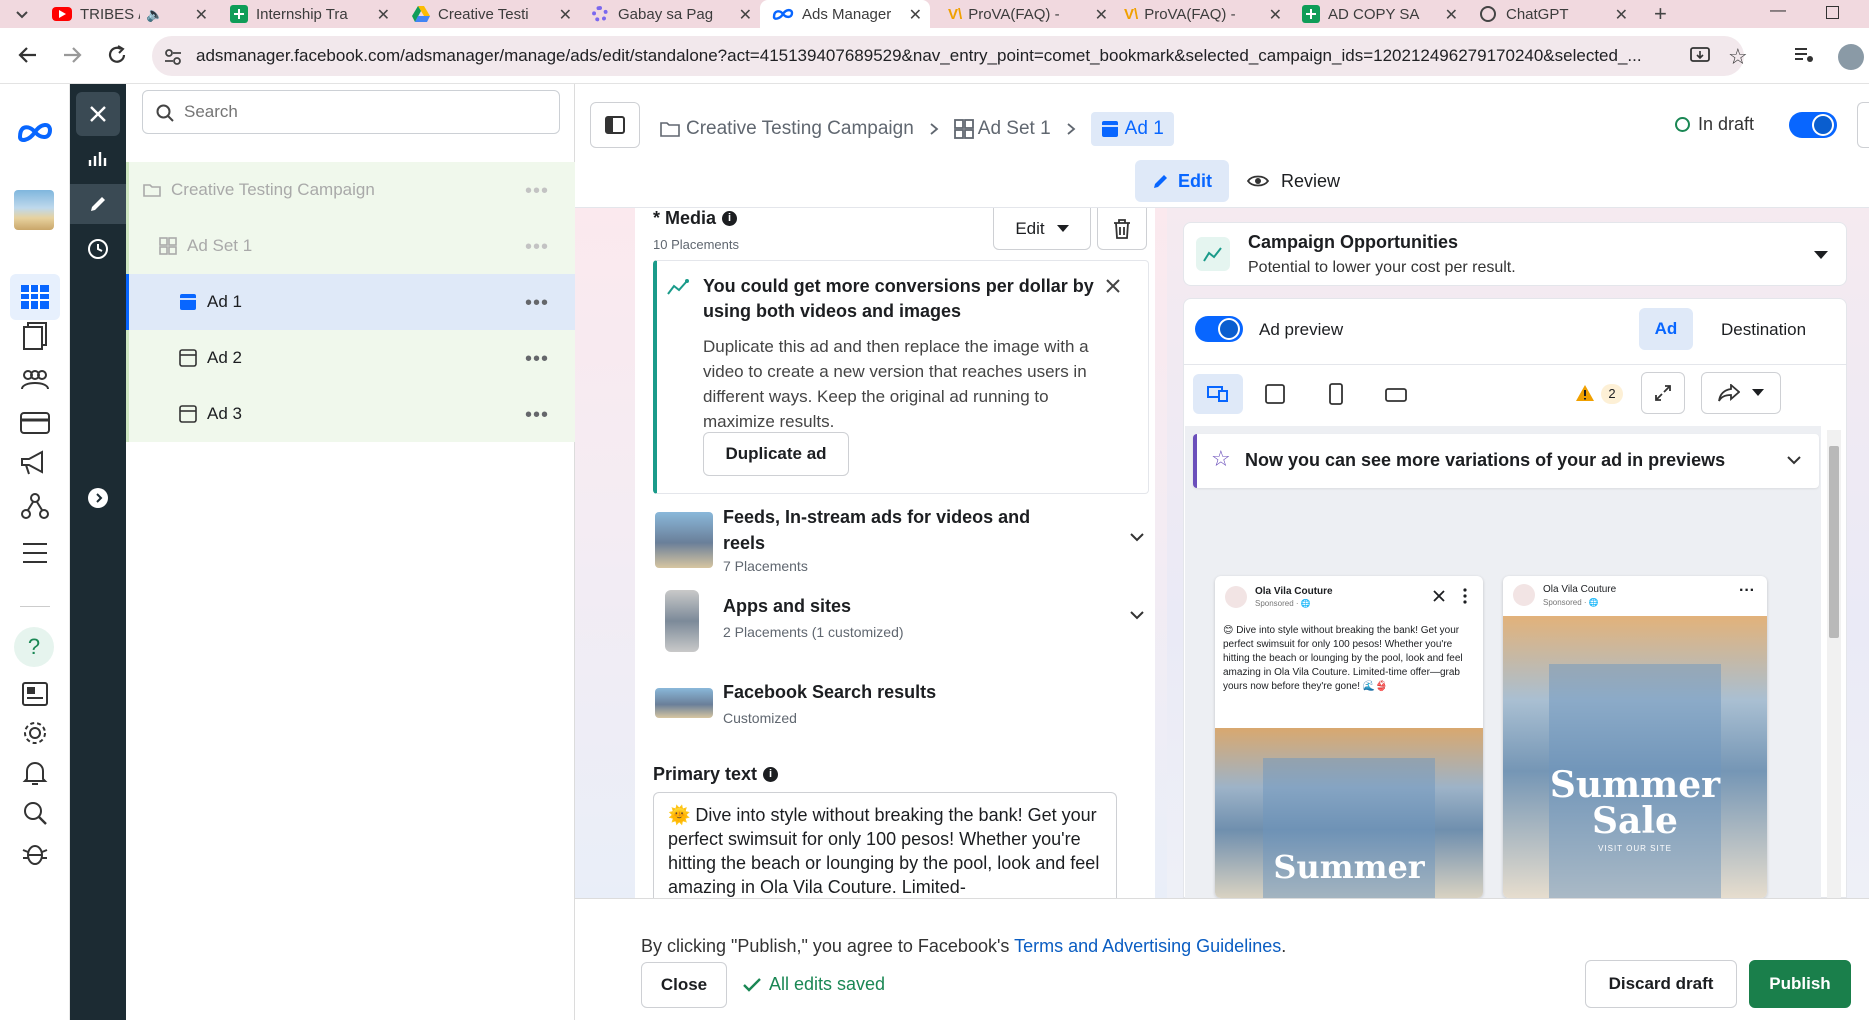 The height and width of the screenshot is (1020, 1869). Describe the element at coordinates (682, 621) in the screenshot. I see `placement-thumbnail` at that location.